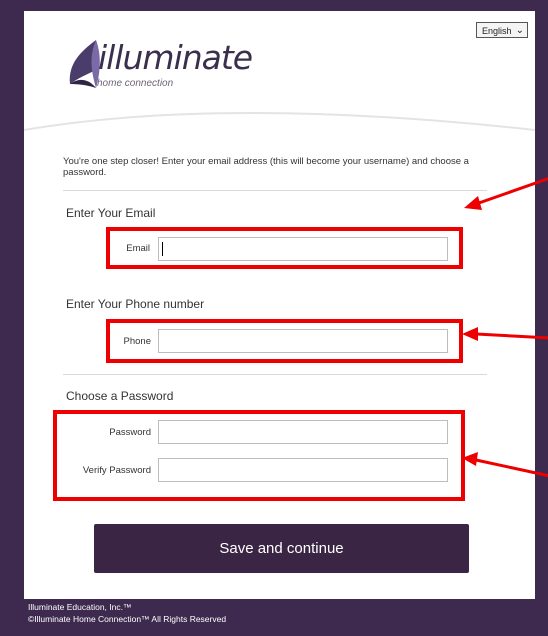 The image size is (548, 636). What do you see at coordinates (279, 121) in the screenshot?
I see `header-swoosh` at bounding box center [279, 121].